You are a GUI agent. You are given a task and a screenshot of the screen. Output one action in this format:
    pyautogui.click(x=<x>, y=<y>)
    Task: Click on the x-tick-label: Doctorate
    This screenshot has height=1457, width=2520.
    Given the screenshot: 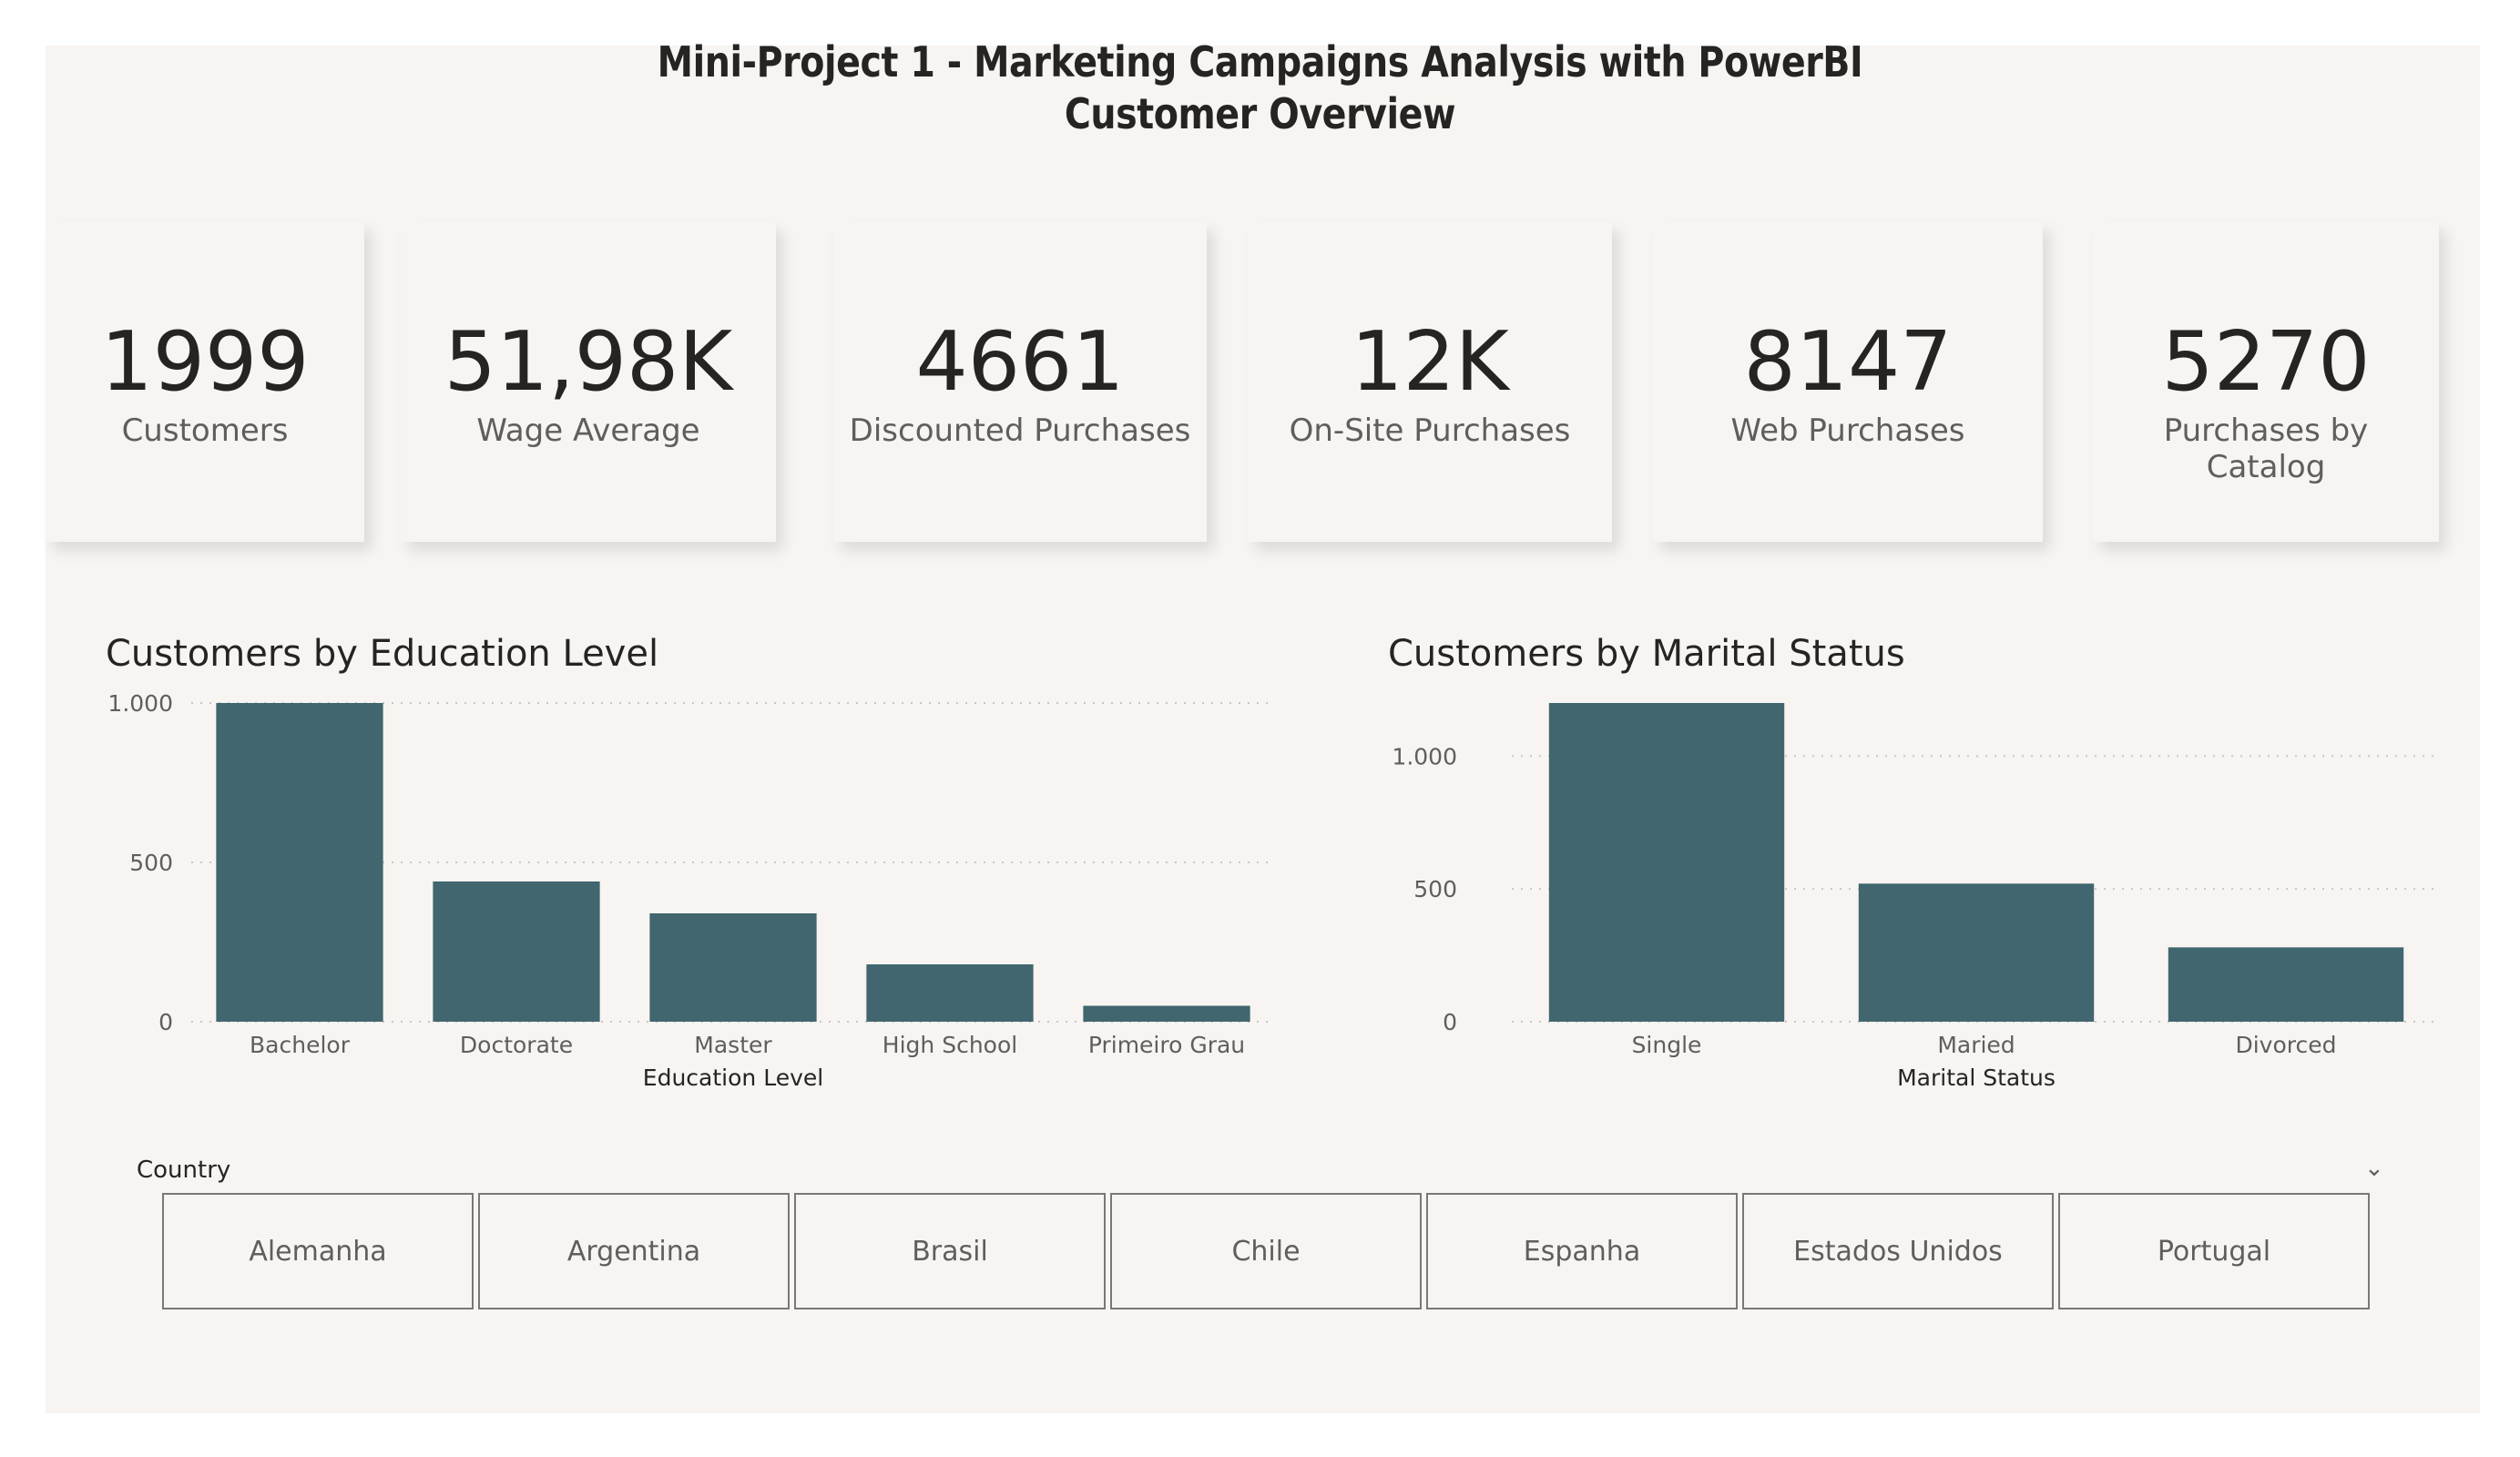 What is the action you would take?
    pyautogui.click(x=516, y=1045)
    